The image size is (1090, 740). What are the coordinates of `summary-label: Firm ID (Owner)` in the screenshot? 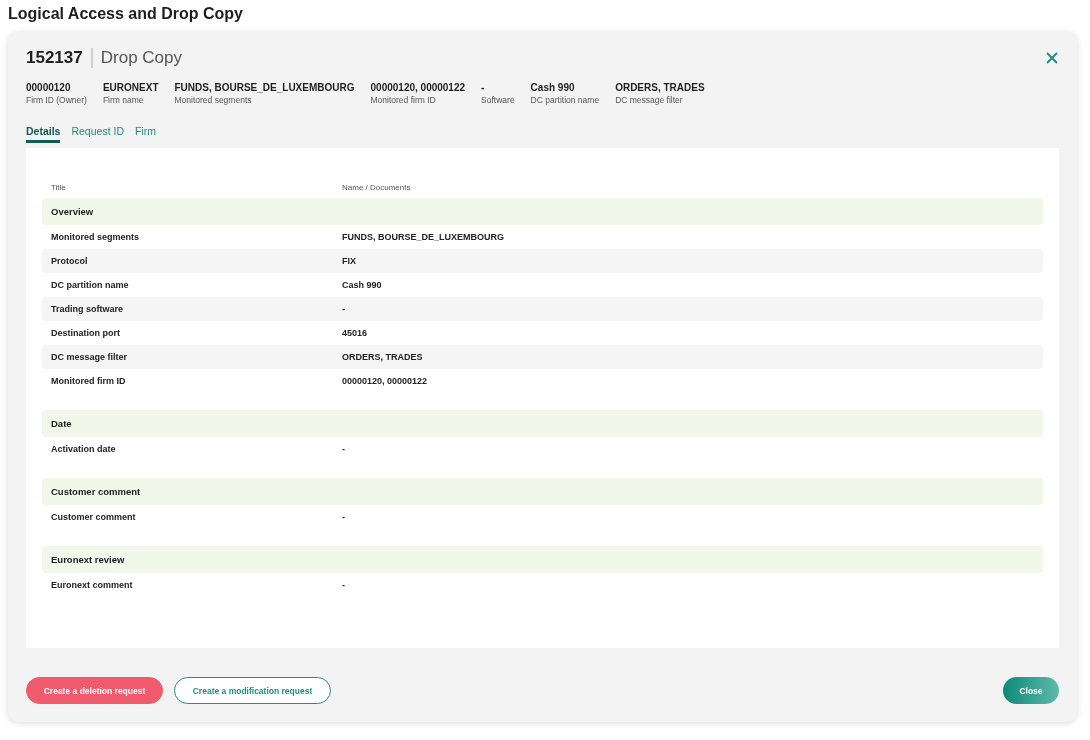 It's located at (56, 100).